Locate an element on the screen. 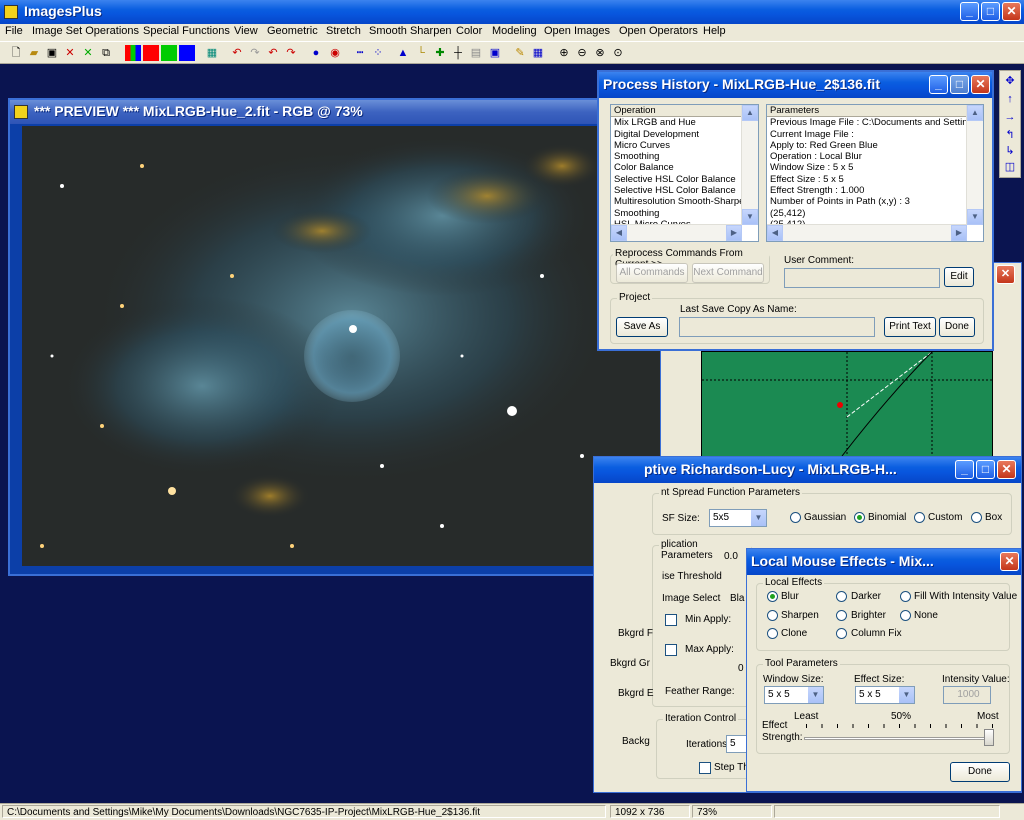 This screenshot has height=820, width=1024. image-icon: ▣ is located at coordinates (495, 53).